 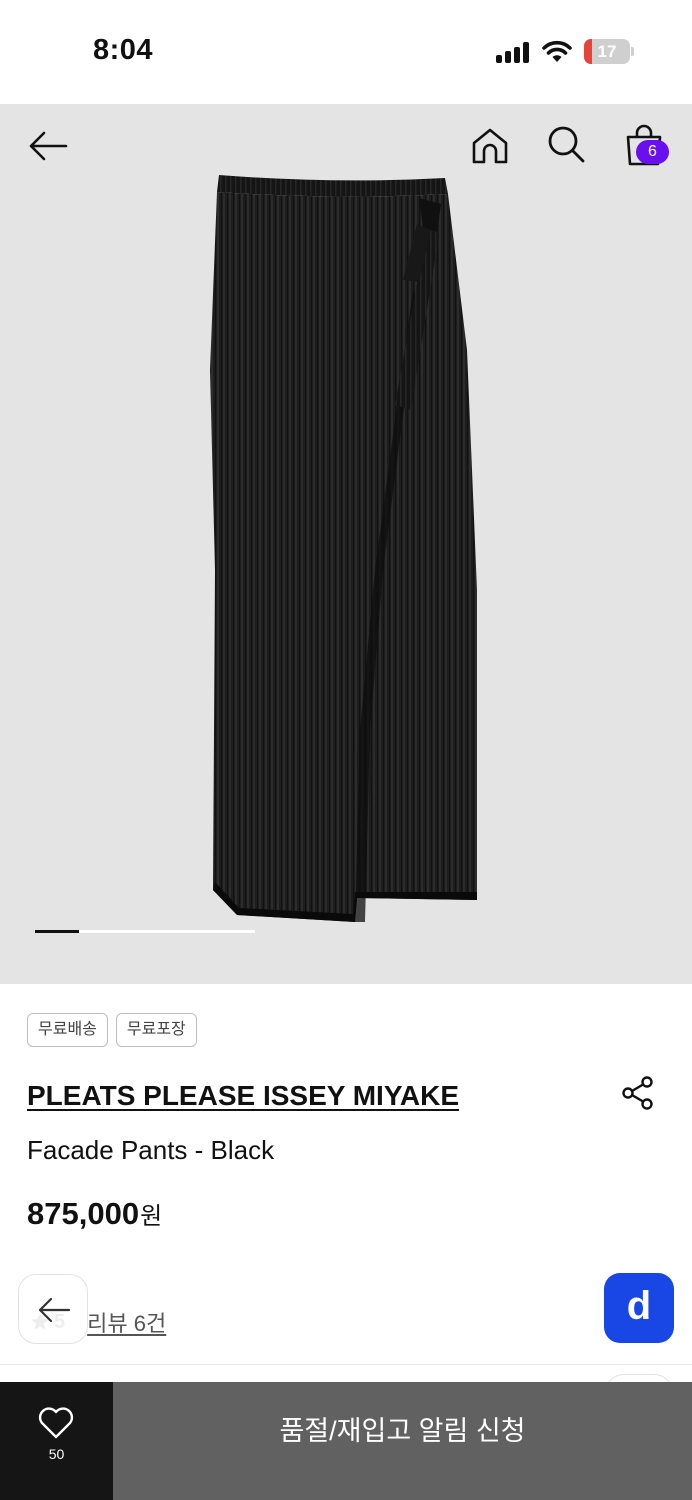 I want to click on product-price: 875,000원, so click(x=94, y=1214).